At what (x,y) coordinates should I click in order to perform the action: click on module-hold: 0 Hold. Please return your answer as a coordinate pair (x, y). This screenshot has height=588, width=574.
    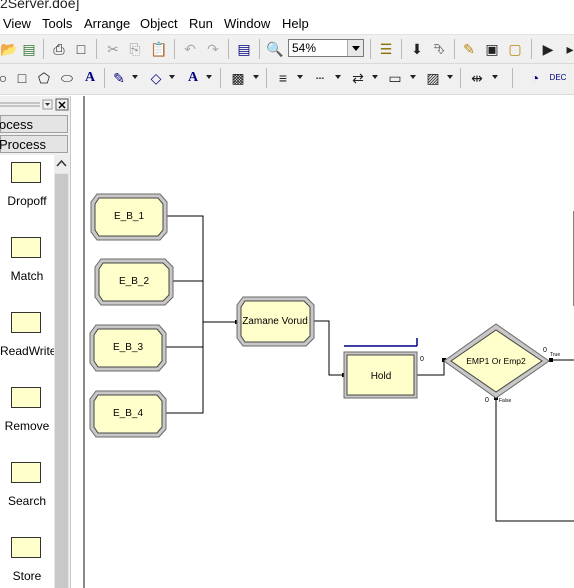
    Looking at the image, I should click on (383, 368).